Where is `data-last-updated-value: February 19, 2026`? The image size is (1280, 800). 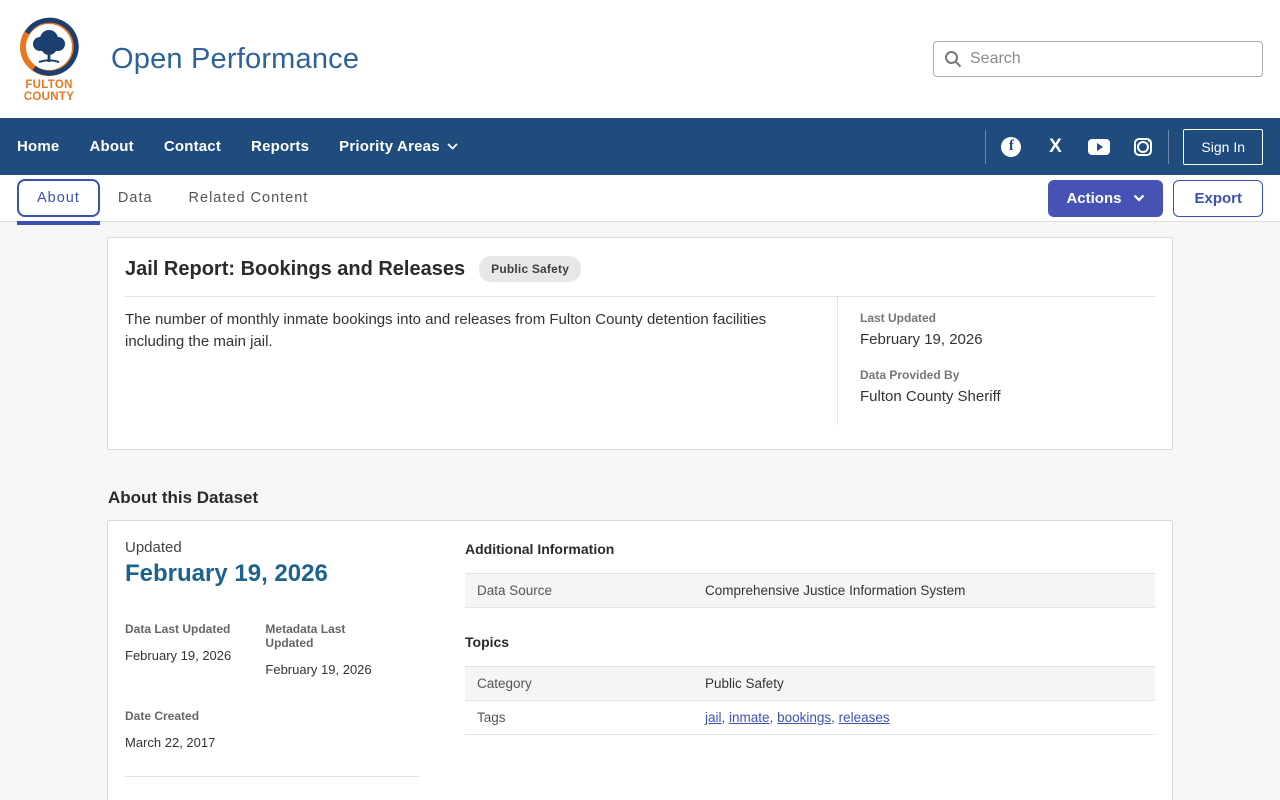 data-last-updated-value: February 19, 2026 is located at coordinates (178, 655).